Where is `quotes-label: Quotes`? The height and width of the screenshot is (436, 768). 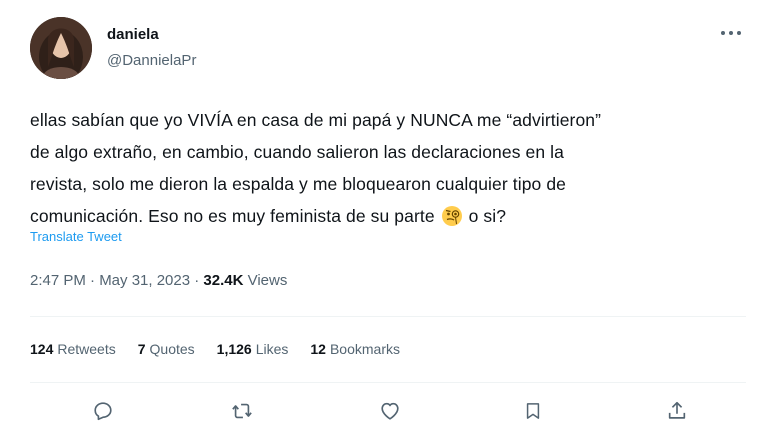
quotes-label: Quotes is located at coordinates (172, 349).